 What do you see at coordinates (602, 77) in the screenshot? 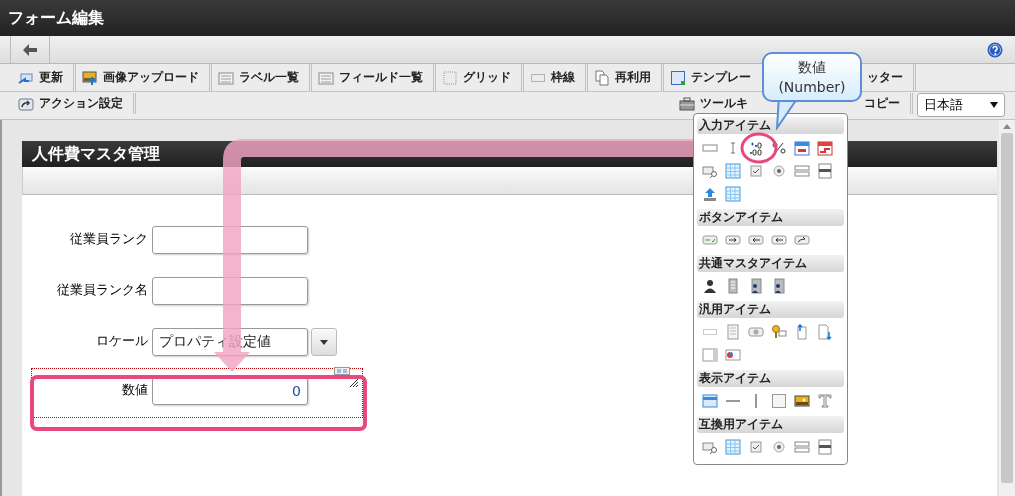
I see `copy-icon` at bounding box center [602, 77].